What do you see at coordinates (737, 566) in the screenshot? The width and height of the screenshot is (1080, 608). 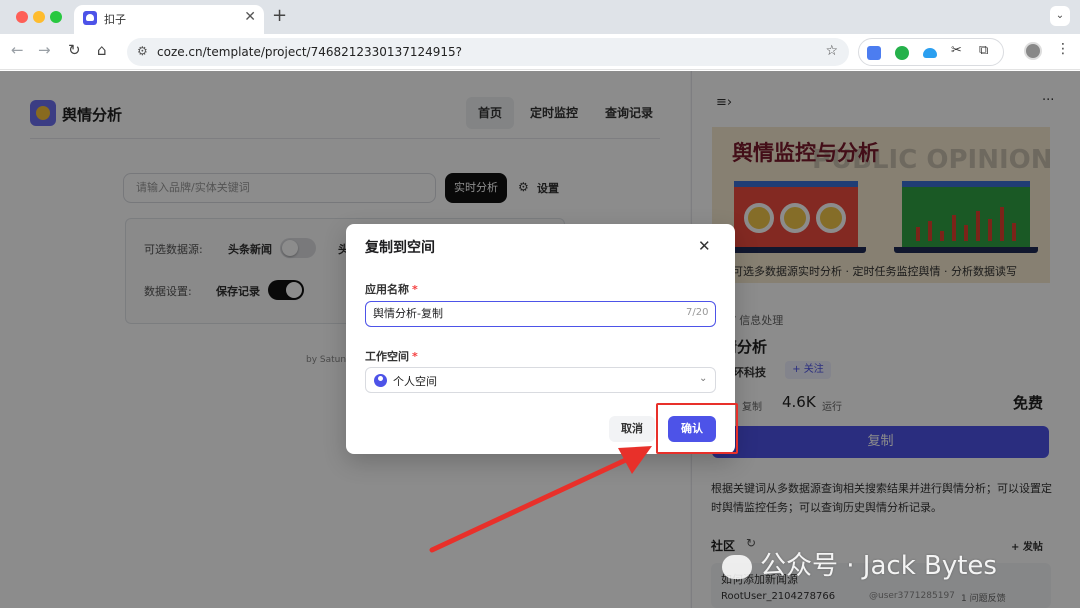 I see `wechat-icon` at bounding box center [737, 566].